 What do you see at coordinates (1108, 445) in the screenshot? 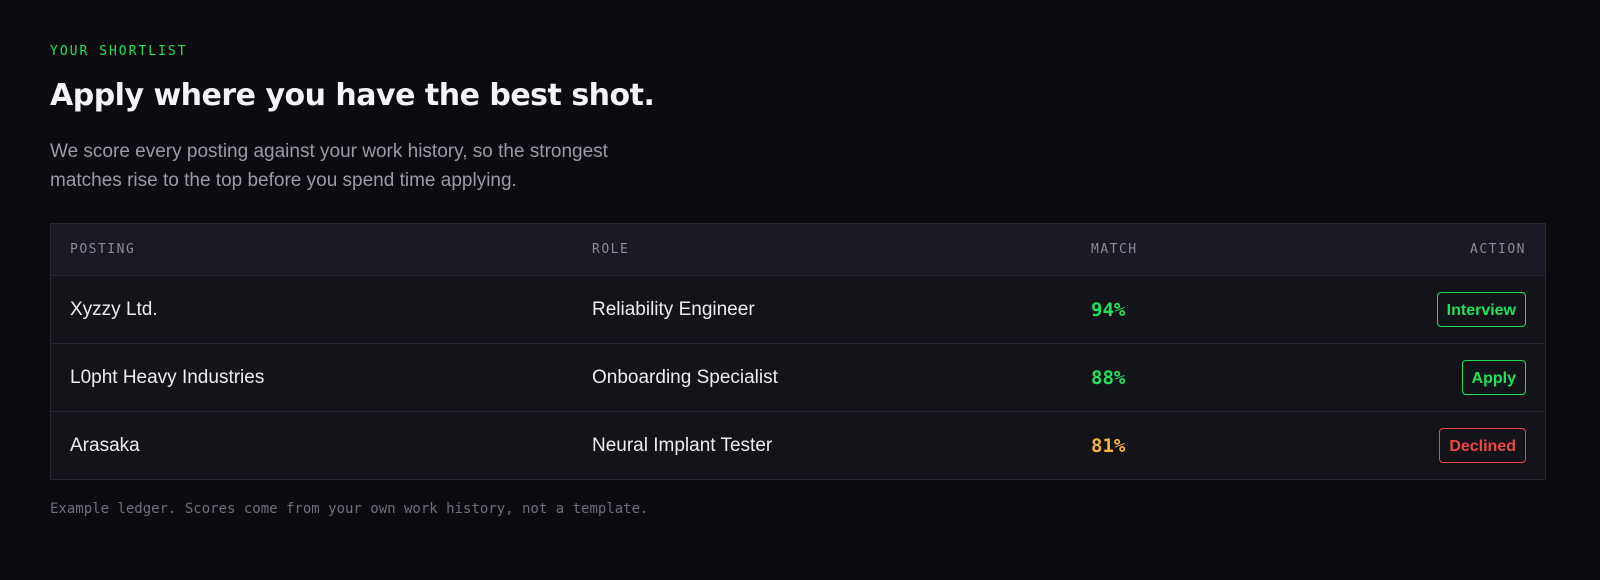
I see `match-score: 81%` at bounding box center [1108, 445].